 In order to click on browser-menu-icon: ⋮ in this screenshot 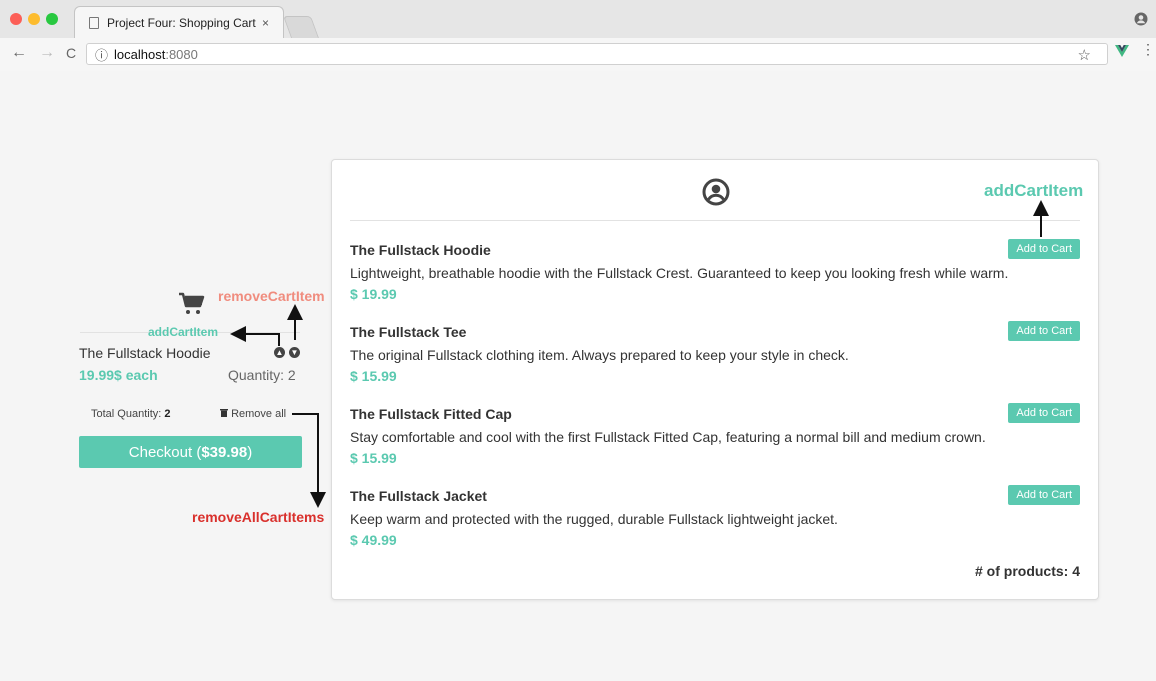, I will do `click(1148, 49)`.